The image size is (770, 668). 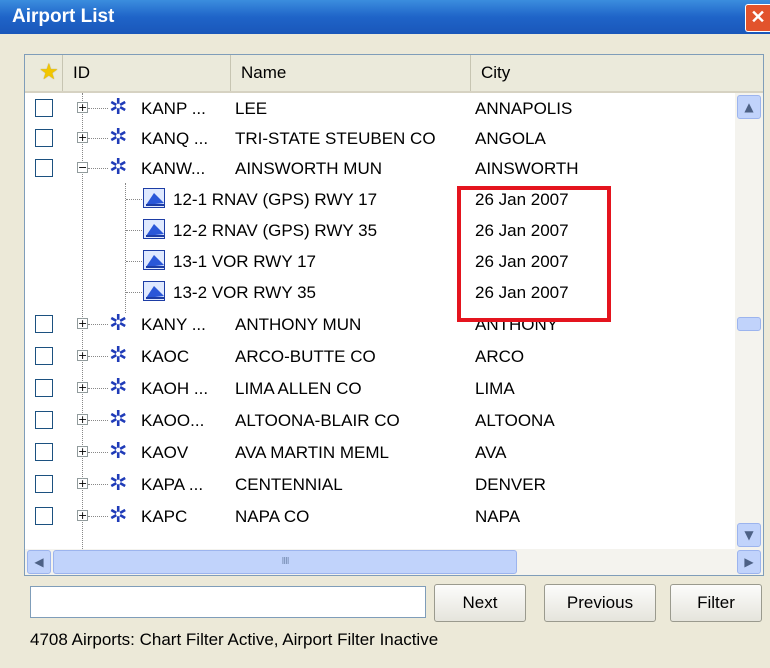 I want to click on airport-row: + ✲ KANY ... ANTHONY MUN ANTHONY, so click(x=380, y=325).